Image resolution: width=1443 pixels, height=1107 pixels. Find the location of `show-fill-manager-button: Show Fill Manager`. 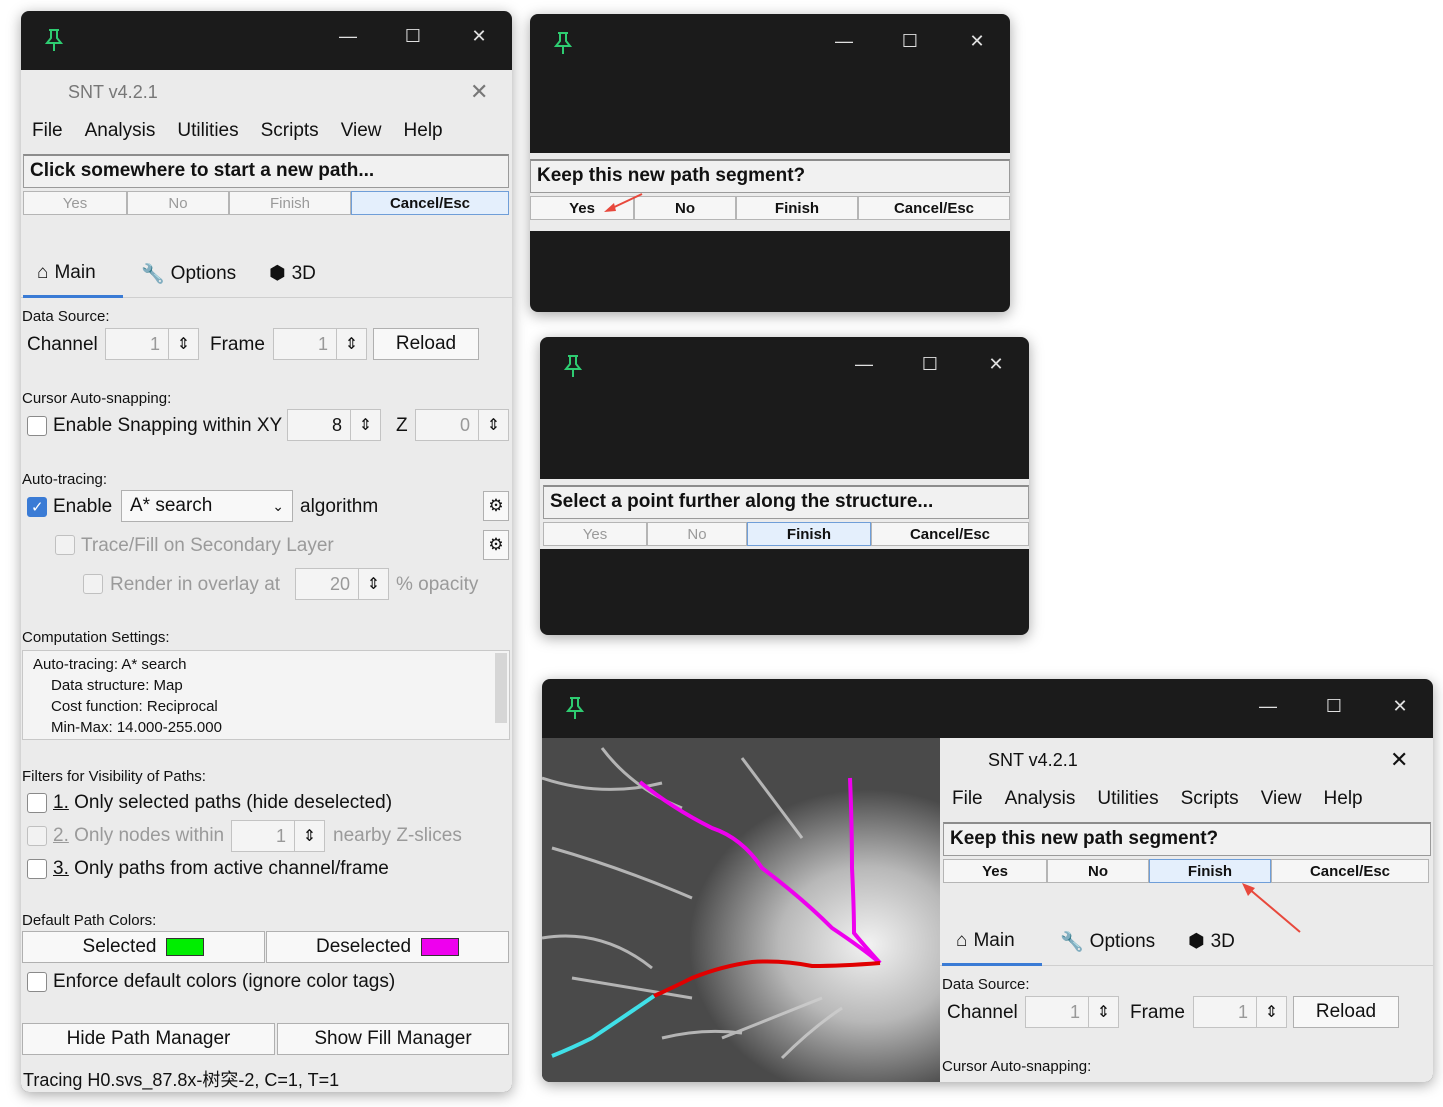

show-fill-manager-button: Show Fill Manager is located at coordinates (393, 1039).